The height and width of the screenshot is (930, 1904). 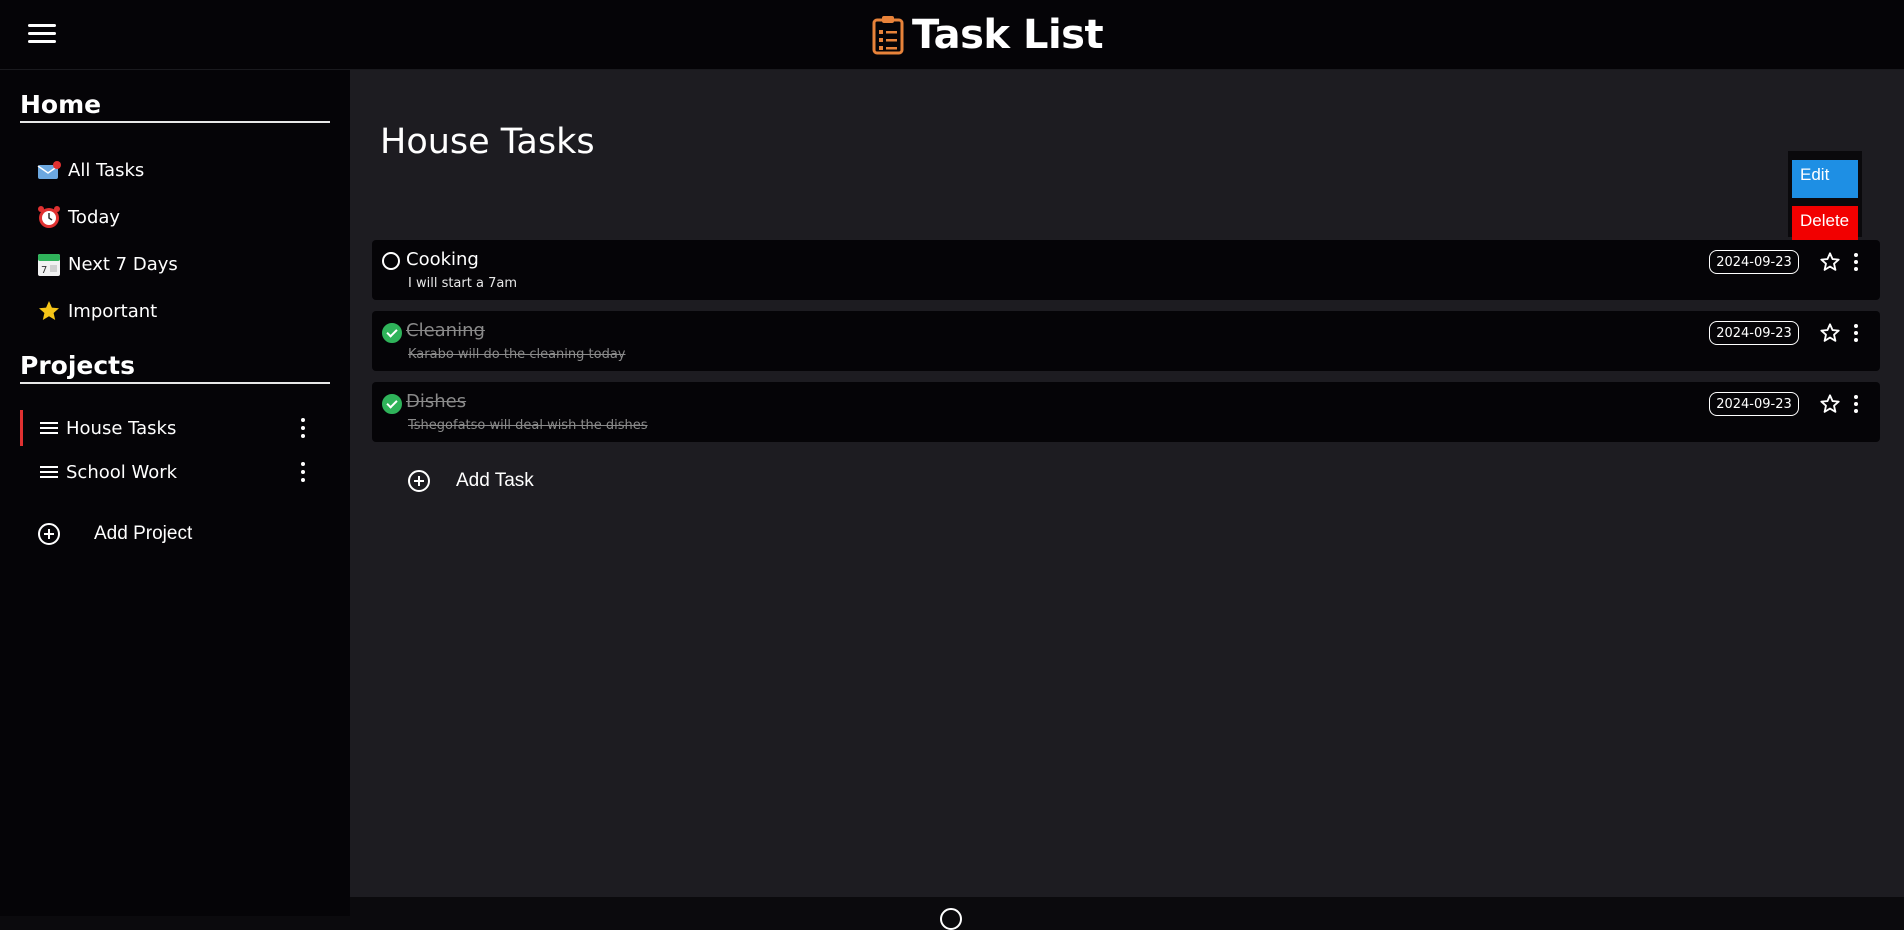 What do you see at coordinates (94, 217) in the screenshot?
I see `sidebar-item-label: Today` at bounding box center [94, 217].